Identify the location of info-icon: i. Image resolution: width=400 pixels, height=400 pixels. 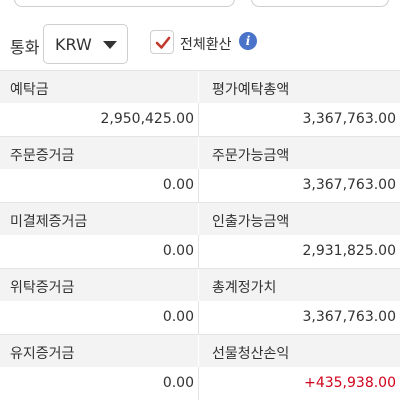
(248, 41).